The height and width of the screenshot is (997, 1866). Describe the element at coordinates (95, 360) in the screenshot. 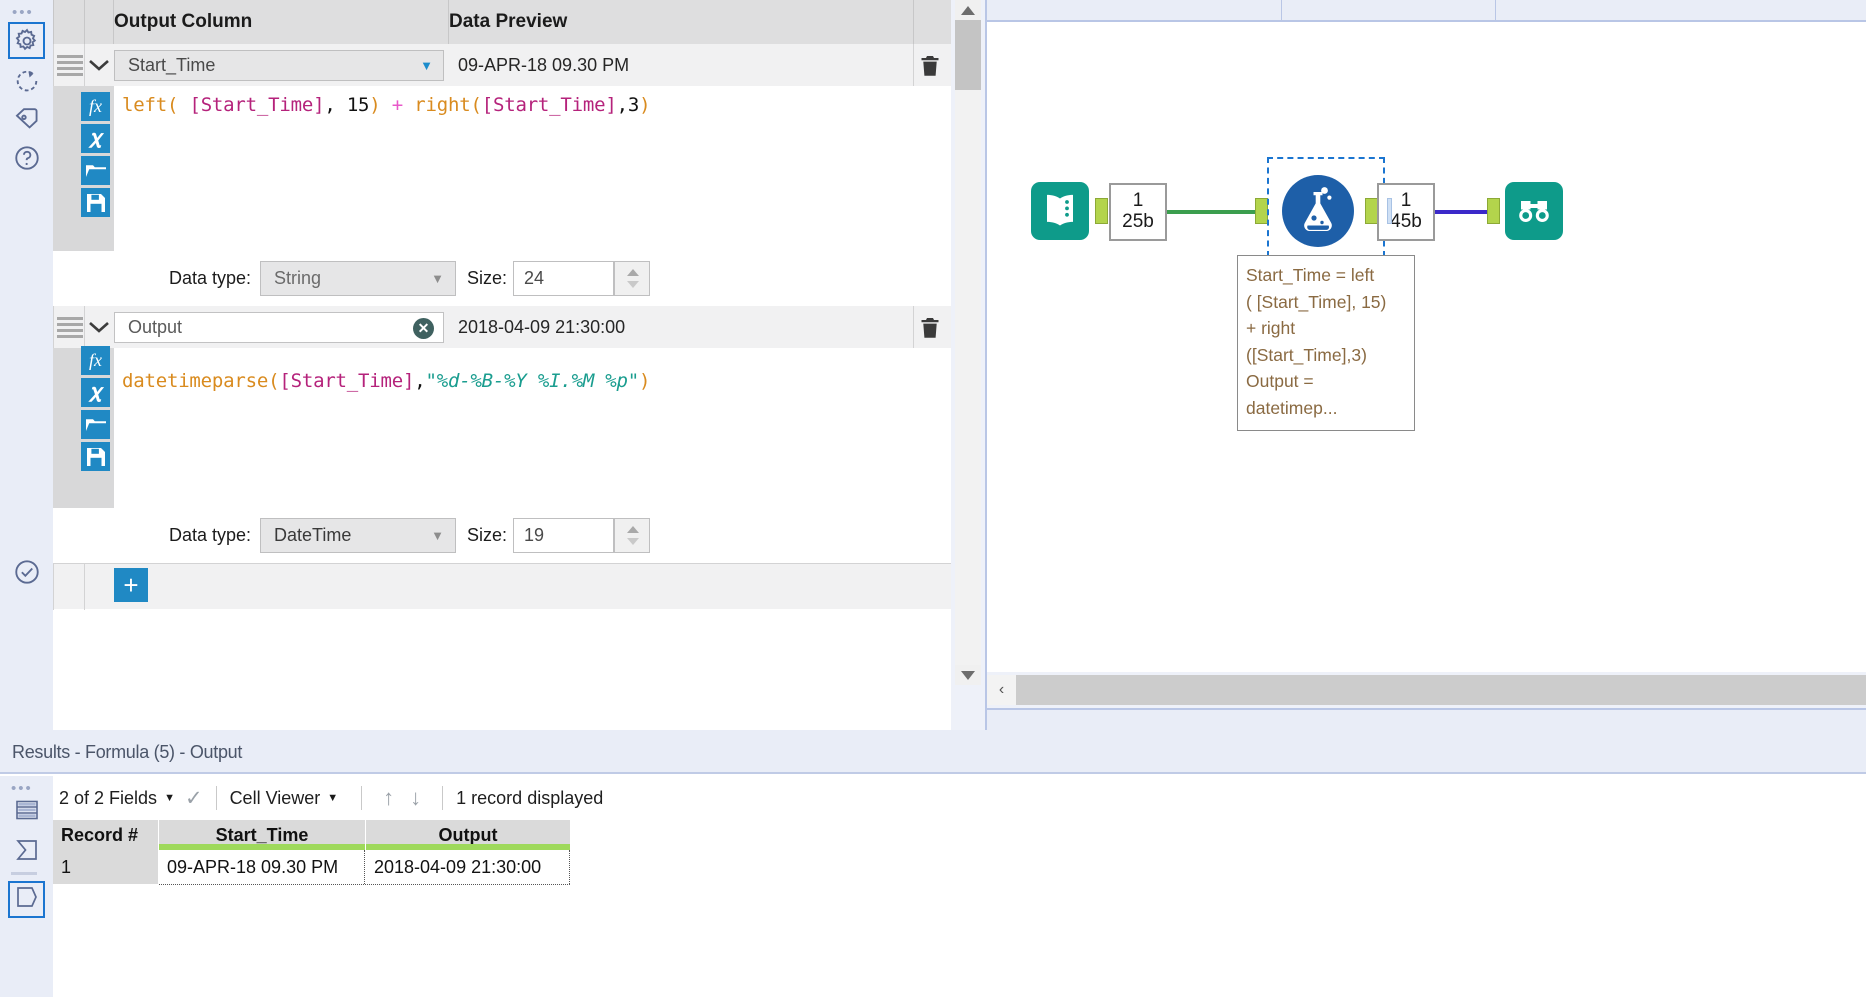

I see `insert-function-button-2: fx` at that location.